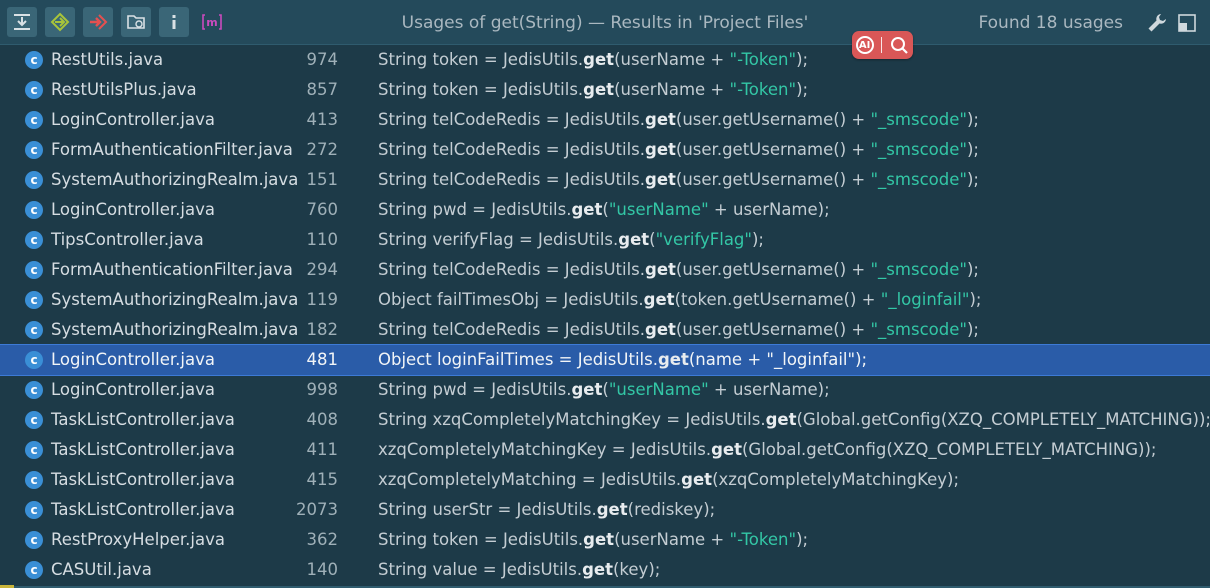  Describe the element at coordinates (530, 479) in the screenshot. I see `code-prefix: xzqCompletelyMatching = JedisUtils.` at that location.